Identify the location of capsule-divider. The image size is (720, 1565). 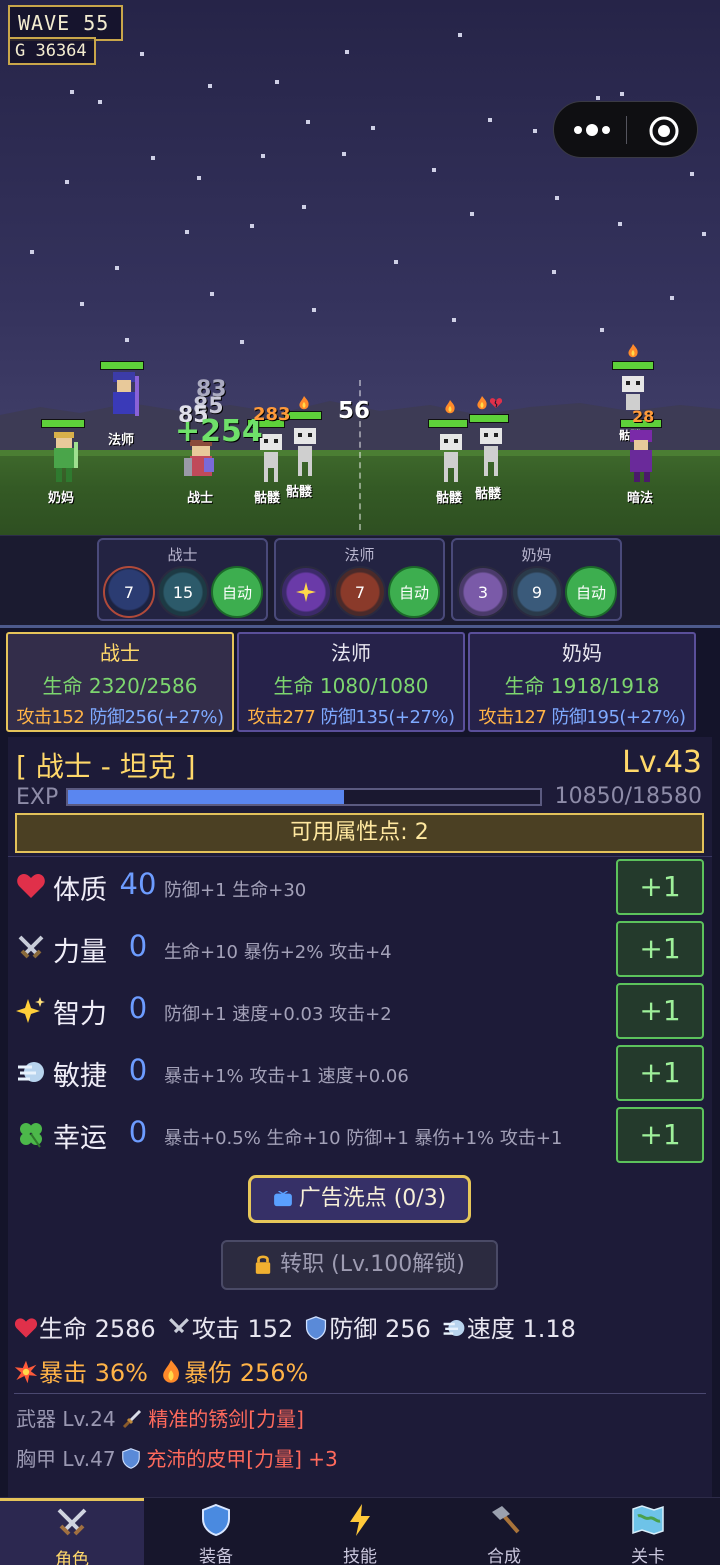
(626, 130).